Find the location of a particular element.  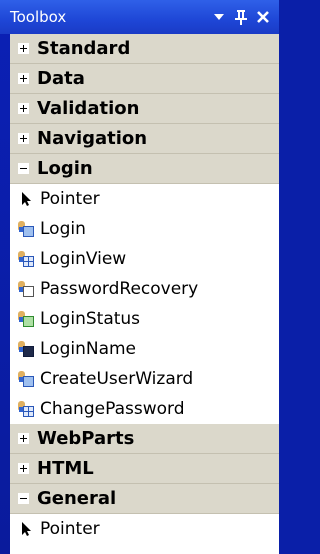

toolbox-titlebar: Toolbox is located at coordinates (139, 17).